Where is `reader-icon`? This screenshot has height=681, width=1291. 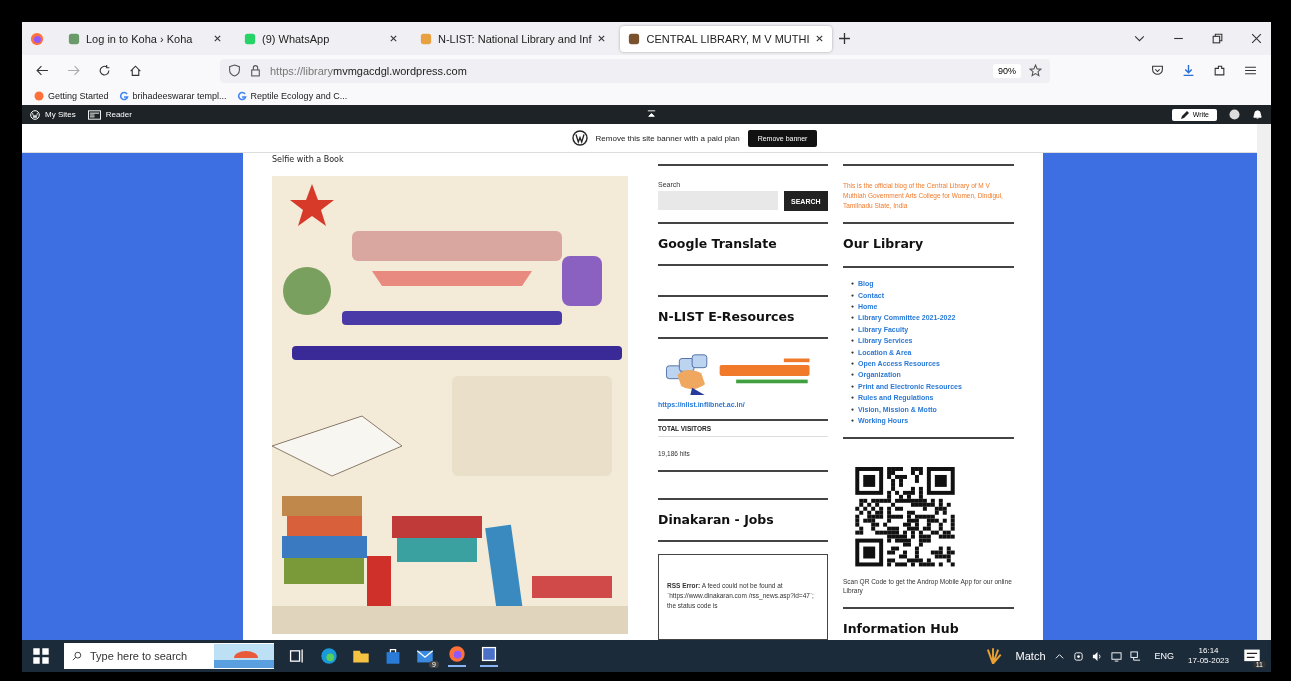
reader-icon is located at coordinates (94, 114).